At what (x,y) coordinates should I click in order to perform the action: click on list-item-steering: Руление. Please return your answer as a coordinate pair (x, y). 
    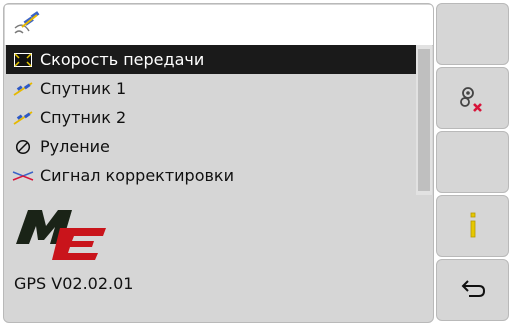
    Looking at the image, I should click on (211, 146).